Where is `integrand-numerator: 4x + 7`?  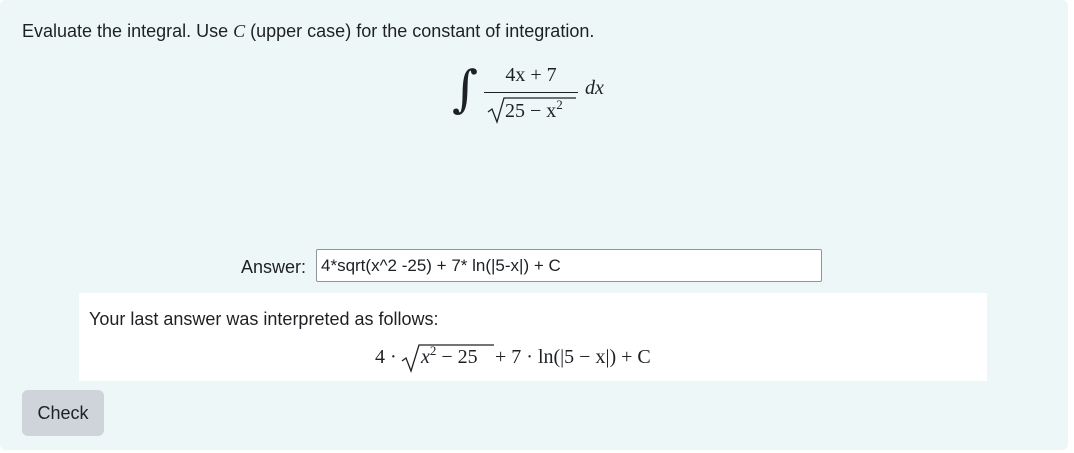 integrand-numerator: 4x + 7 is located at coordinates (531, 75).